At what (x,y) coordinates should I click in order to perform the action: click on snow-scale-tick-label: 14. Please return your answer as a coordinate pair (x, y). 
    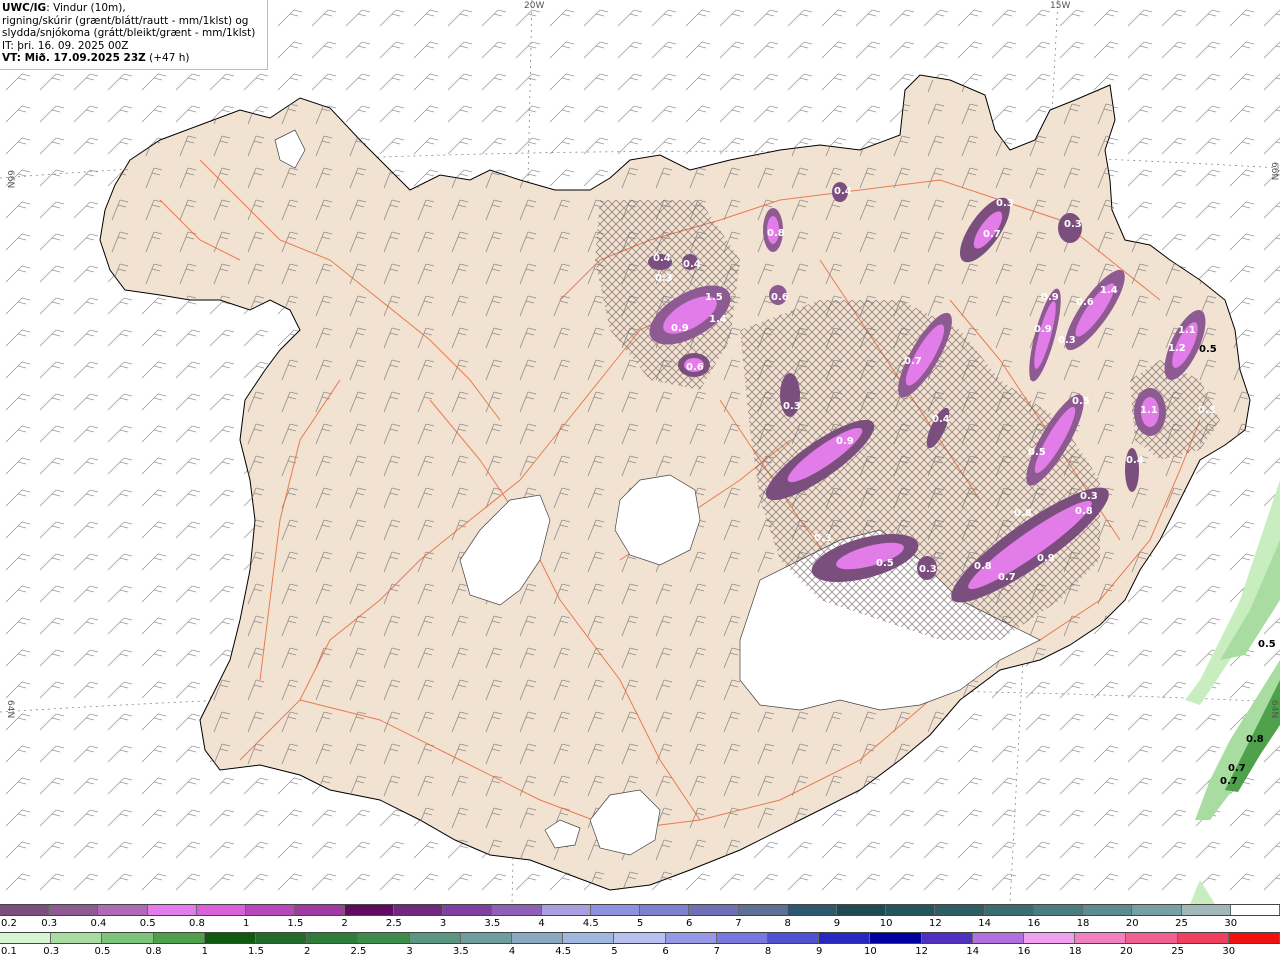
    Looking at the image, I should click on (984, 923).